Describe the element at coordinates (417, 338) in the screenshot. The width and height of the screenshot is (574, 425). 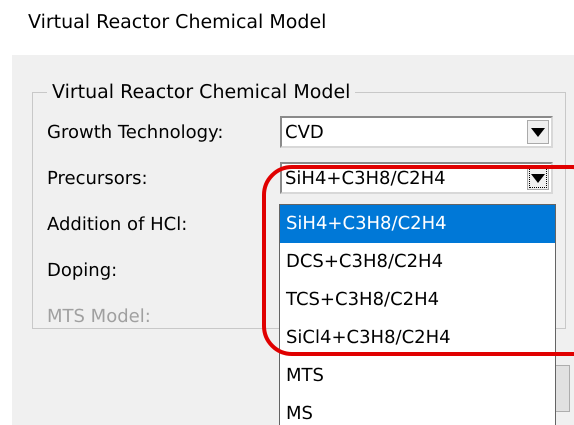
I see `dropdown-option: SiCl4+C3H8/C2H4` at that location.